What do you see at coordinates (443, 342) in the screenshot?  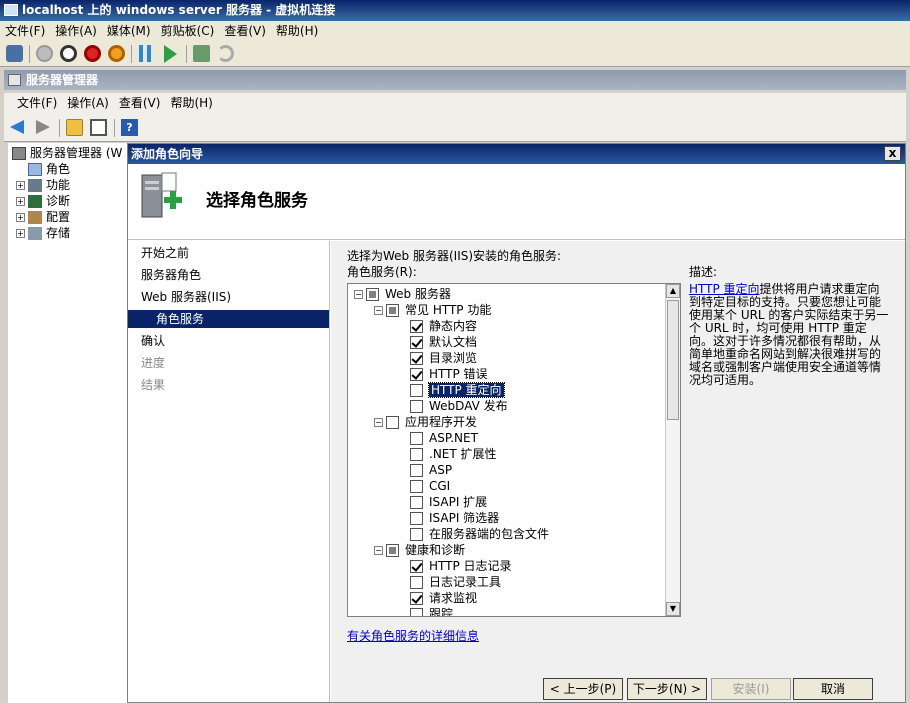 I see `role-service-item: 默认文档` at bounding box center [443, 342].